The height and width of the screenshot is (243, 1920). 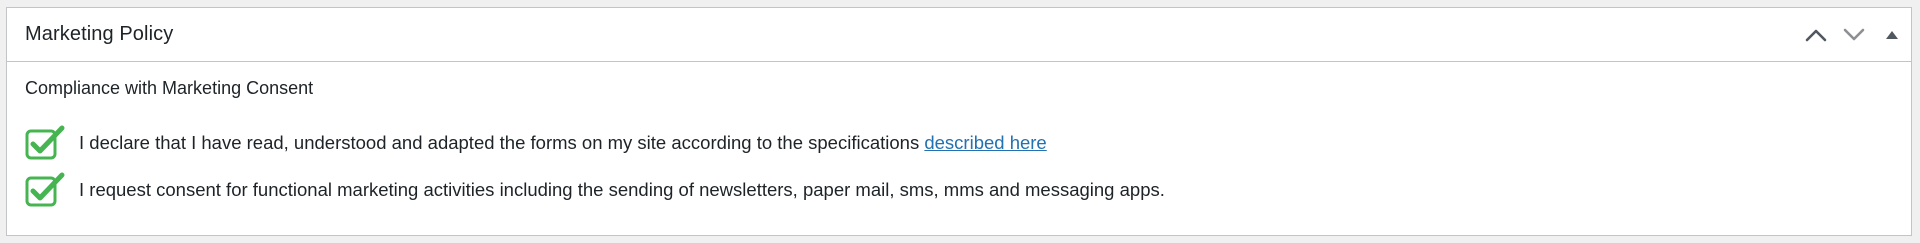 I want to click on toggle-panel-button, so click(x=1892, y=35).